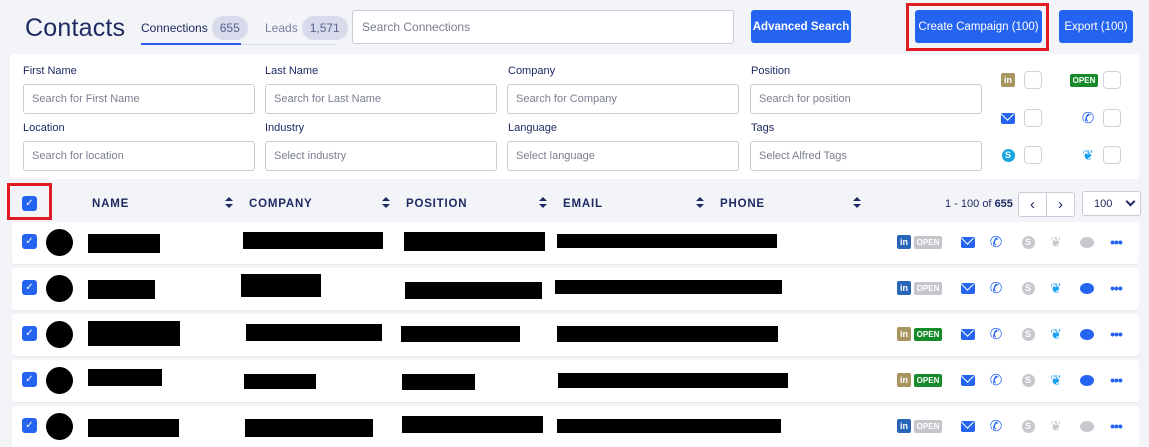 This screenshot has height=447, width=1149. I want to click on tags-label: Tags, so click(763, 128).